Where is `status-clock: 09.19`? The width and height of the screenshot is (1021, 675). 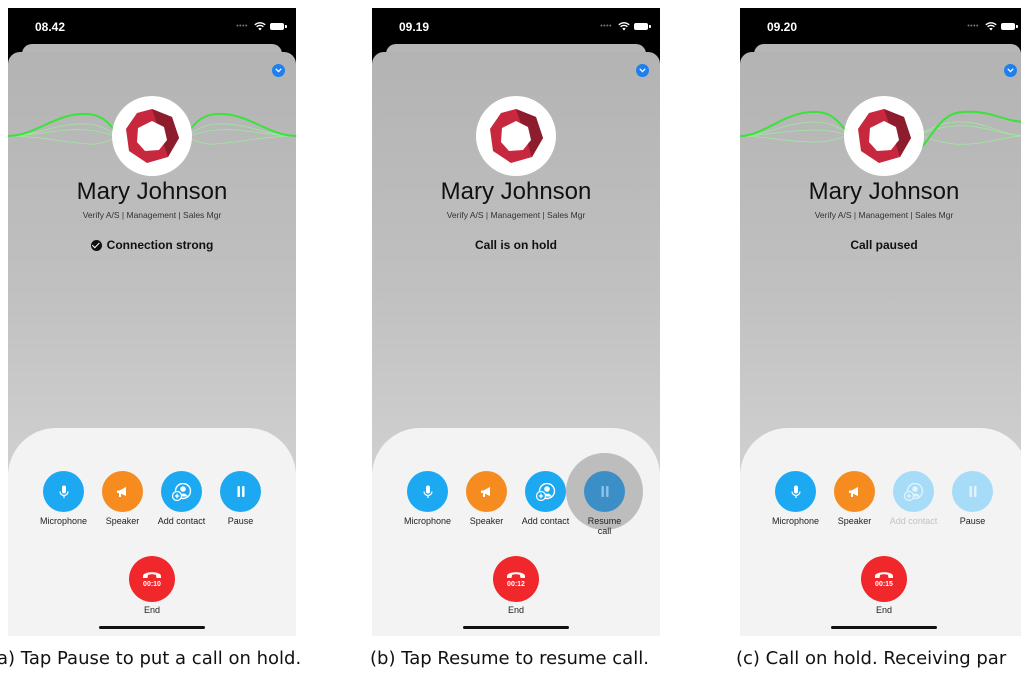 status-clock: 09.19 is located at coordinates (414, 27).